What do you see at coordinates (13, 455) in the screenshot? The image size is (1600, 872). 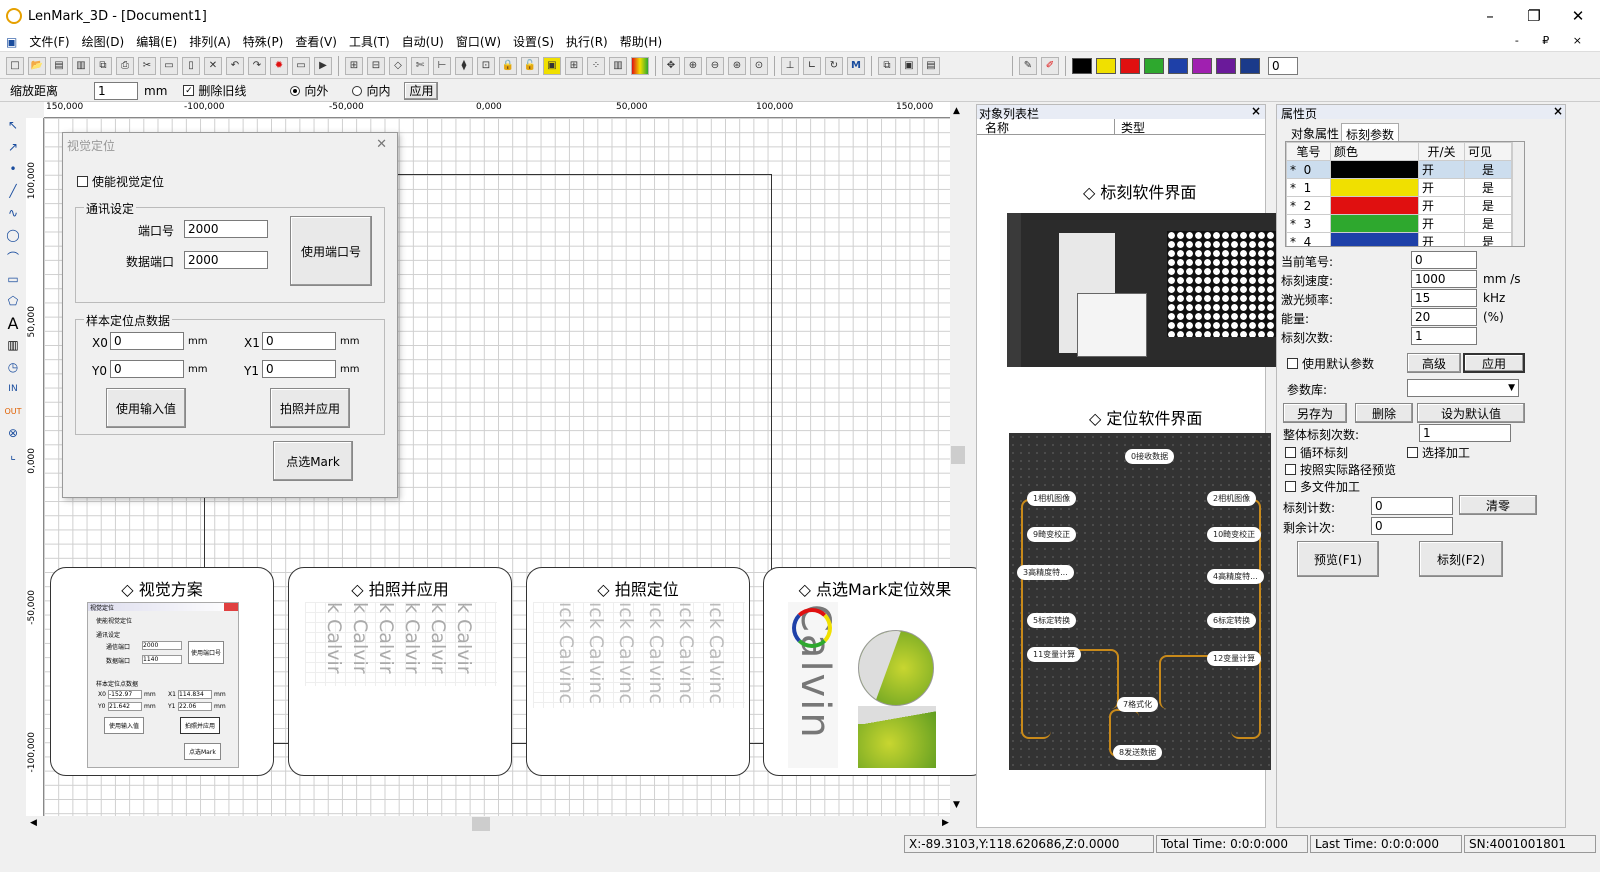 I see `extend-axis-icon: ⌞` at bounding box center [13, 455].